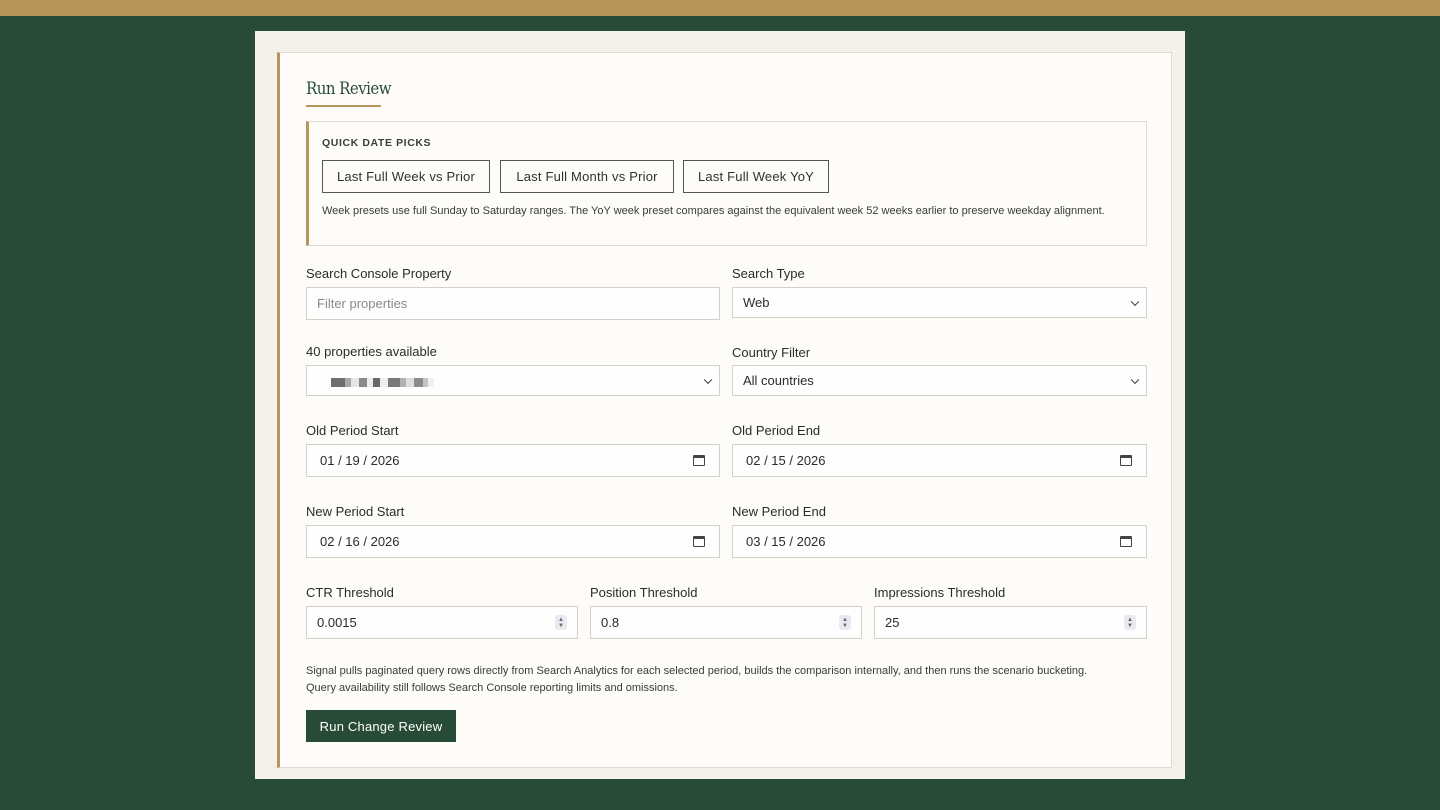 This screenshot has height=810, width=1440. Describe the element at coordinates (513, 380) in the screenshot. I see `property-select` at that location.